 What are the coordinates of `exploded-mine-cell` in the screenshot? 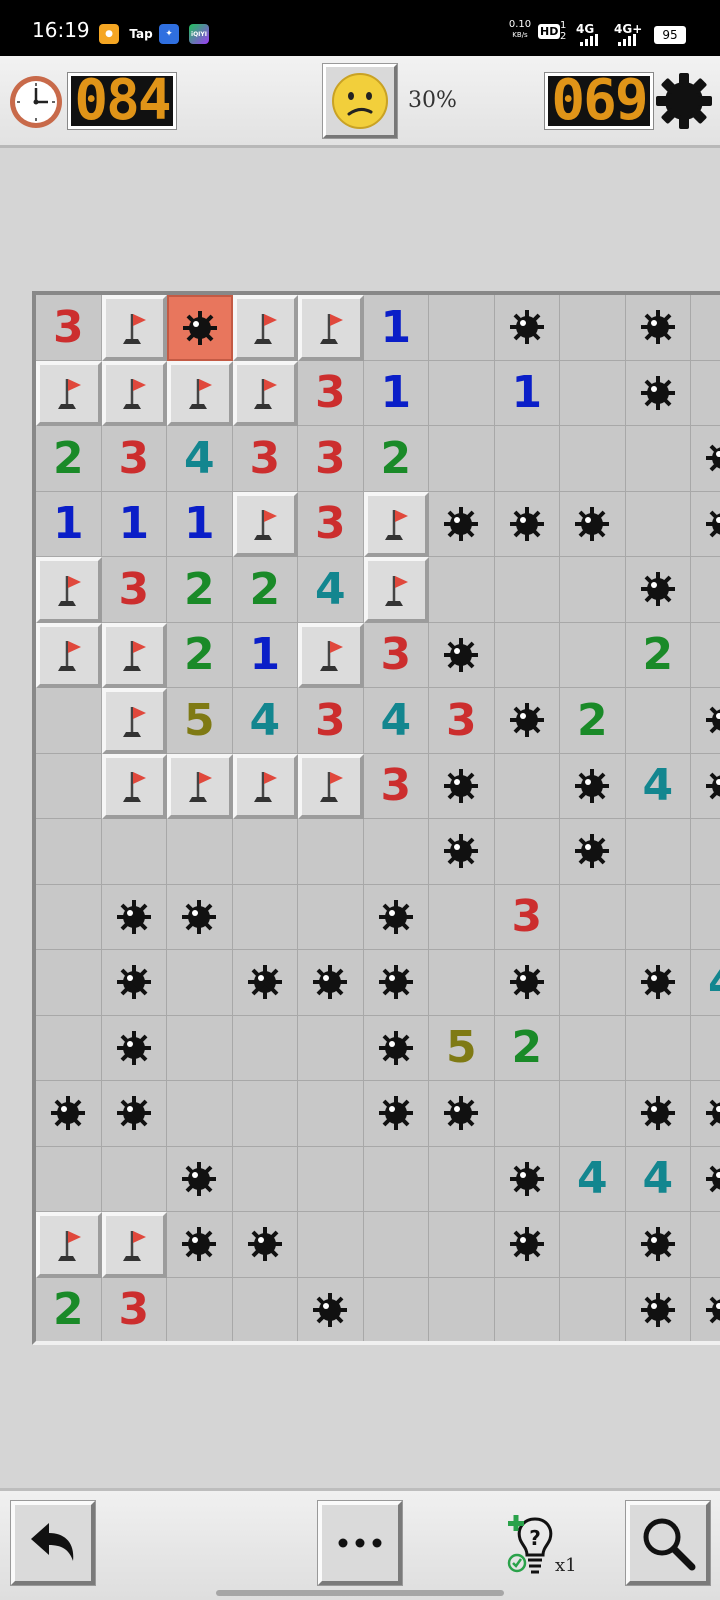 It's located at (200, 328).